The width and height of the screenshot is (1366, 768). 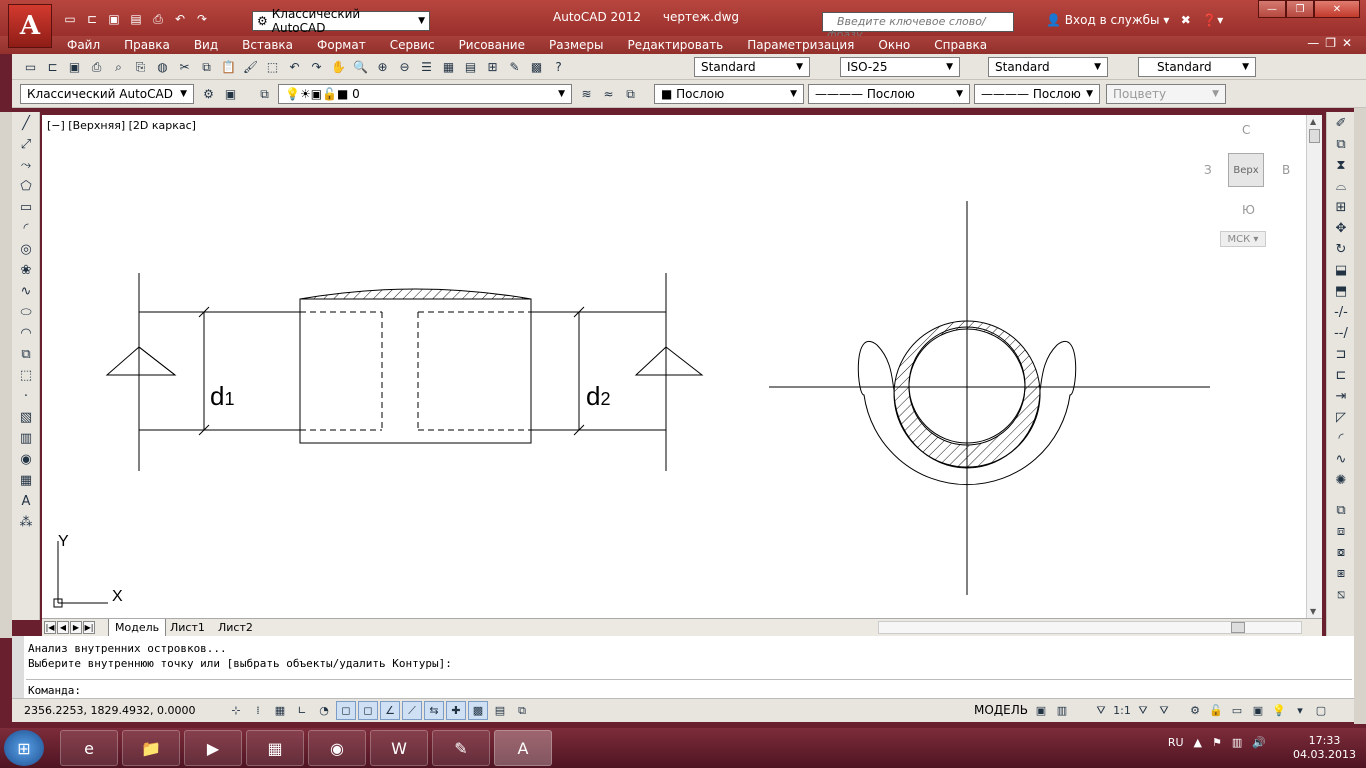 I want to click on ducs-icon: ⟋, so click(x=412, y=710).